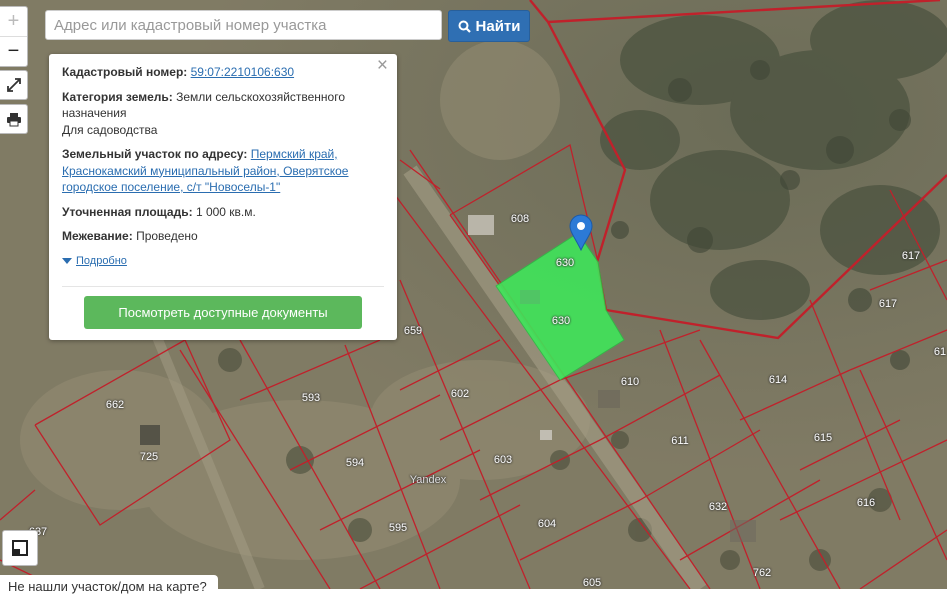 The image size is (947, 597). I want to click on fullscreen-button, so click(14, 85).